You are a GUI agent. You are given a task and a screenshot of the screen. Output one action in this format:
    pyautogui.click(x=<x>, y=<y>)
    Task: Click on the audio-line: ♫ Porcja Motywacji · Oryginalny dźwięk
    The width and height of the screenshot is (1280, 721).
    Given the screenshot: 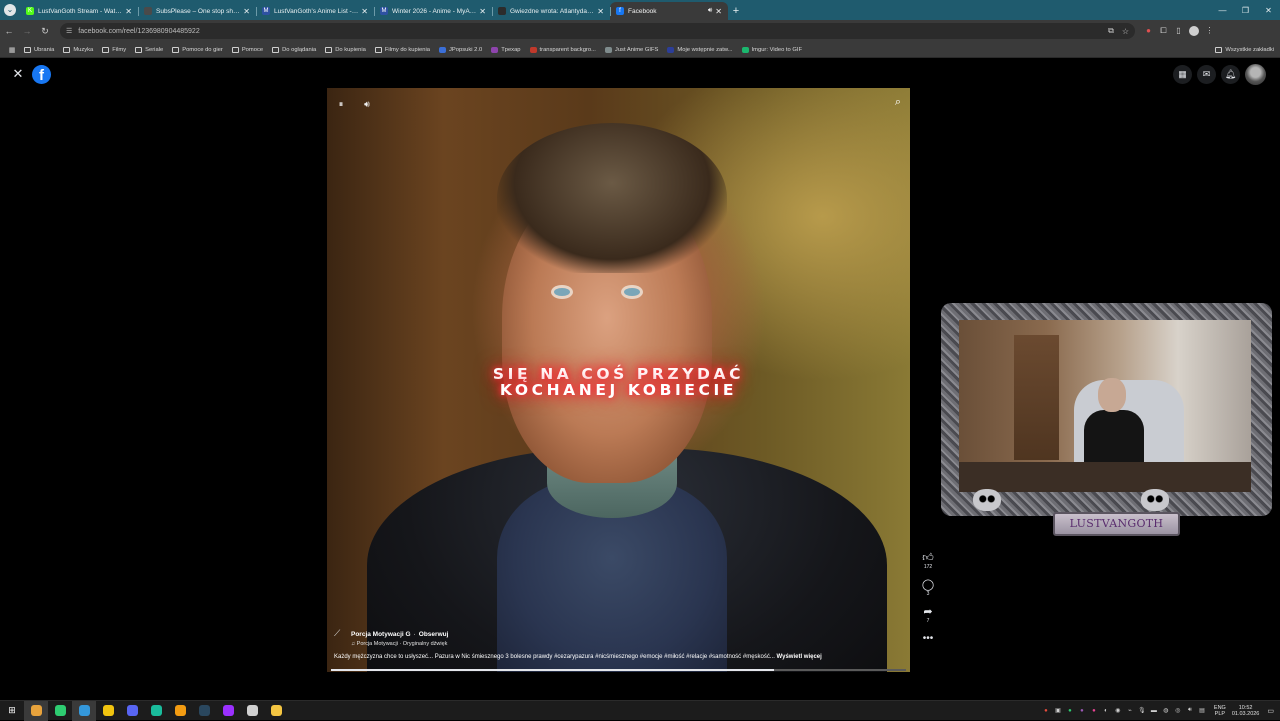 What is the action you would take?
    pyautogui.click(x=623, y=644)
    